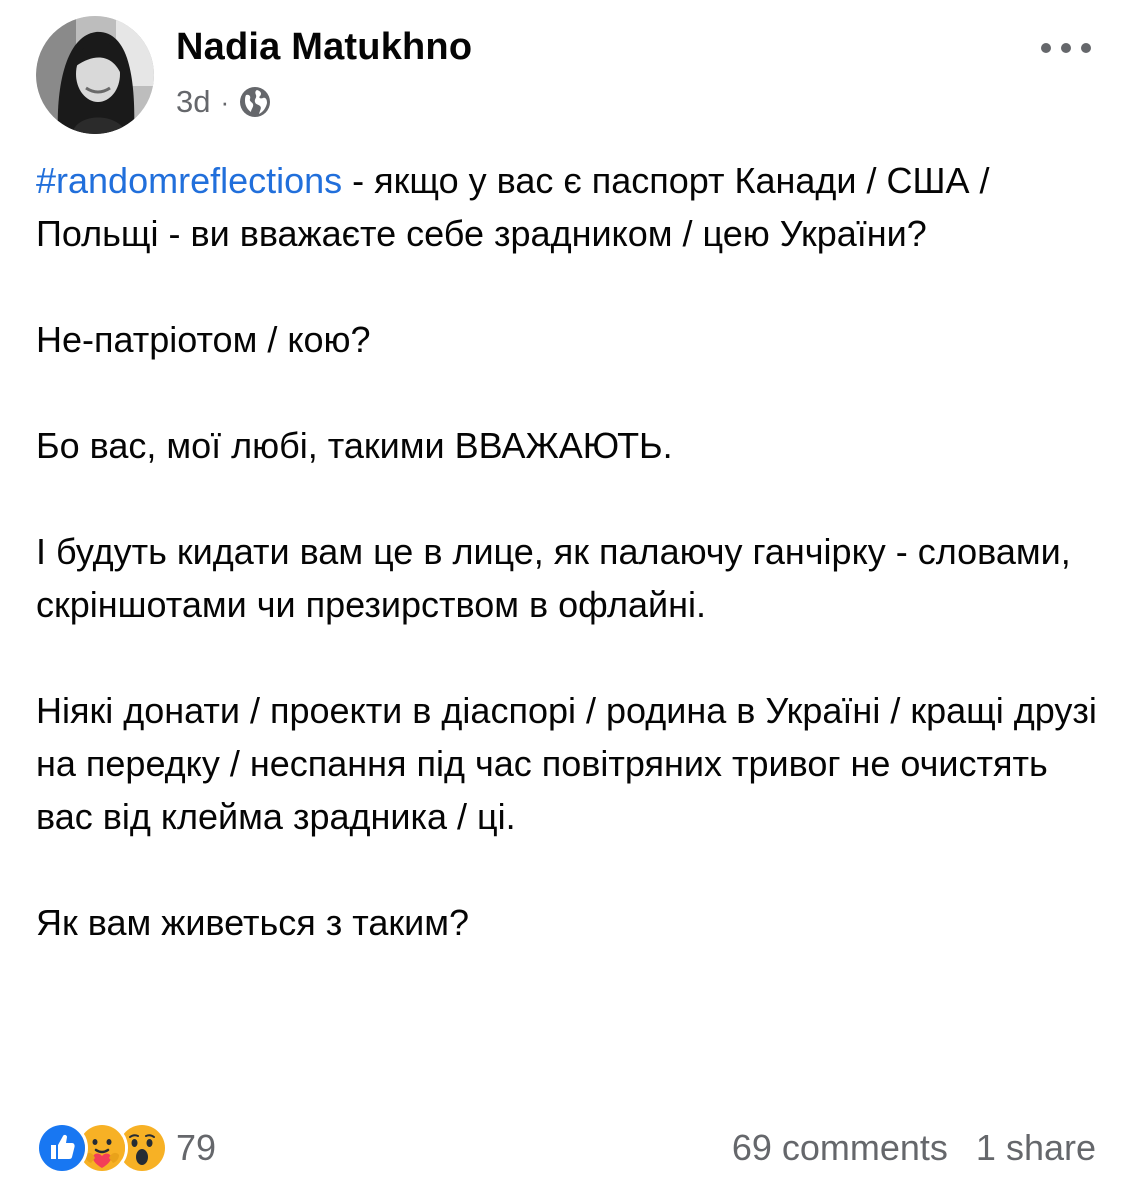 The height and width of the screenshot is (1200, 1131). I want to click on reaction-count: 79, so click(196, 1147).